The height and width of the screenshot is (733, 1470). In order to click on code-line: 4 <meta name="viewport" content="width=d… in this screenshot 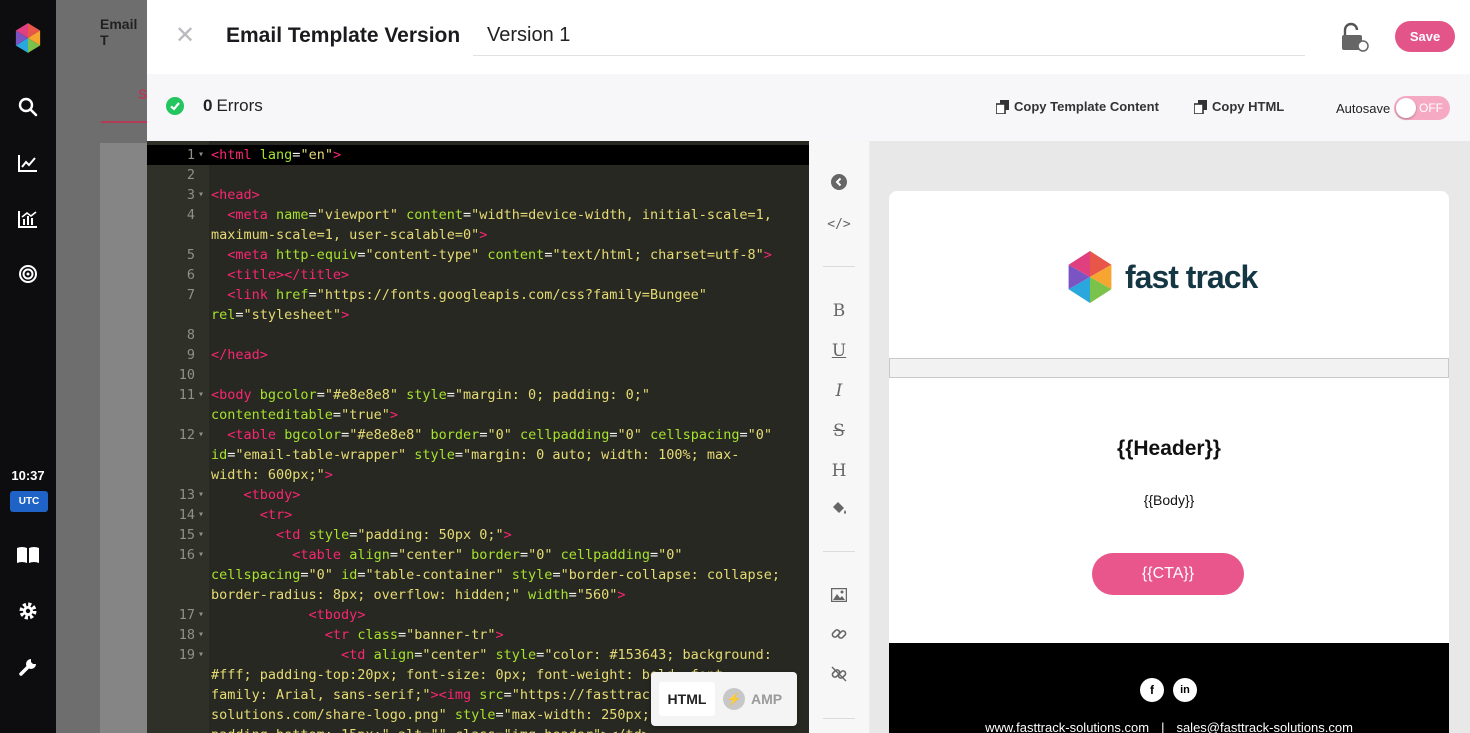, I will do `click(478, 215)`.